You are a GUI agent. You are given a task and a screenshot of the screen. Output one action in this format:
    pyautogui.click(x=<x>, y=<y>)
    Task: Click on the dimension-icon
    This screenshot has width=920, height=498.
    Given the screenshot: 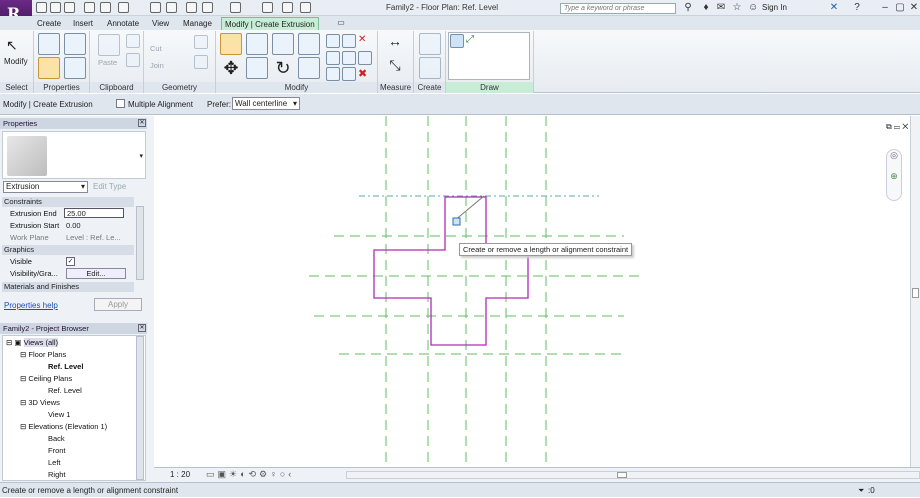 What is the action you would take?
    pyautogui.click(x=171, y=7)
    